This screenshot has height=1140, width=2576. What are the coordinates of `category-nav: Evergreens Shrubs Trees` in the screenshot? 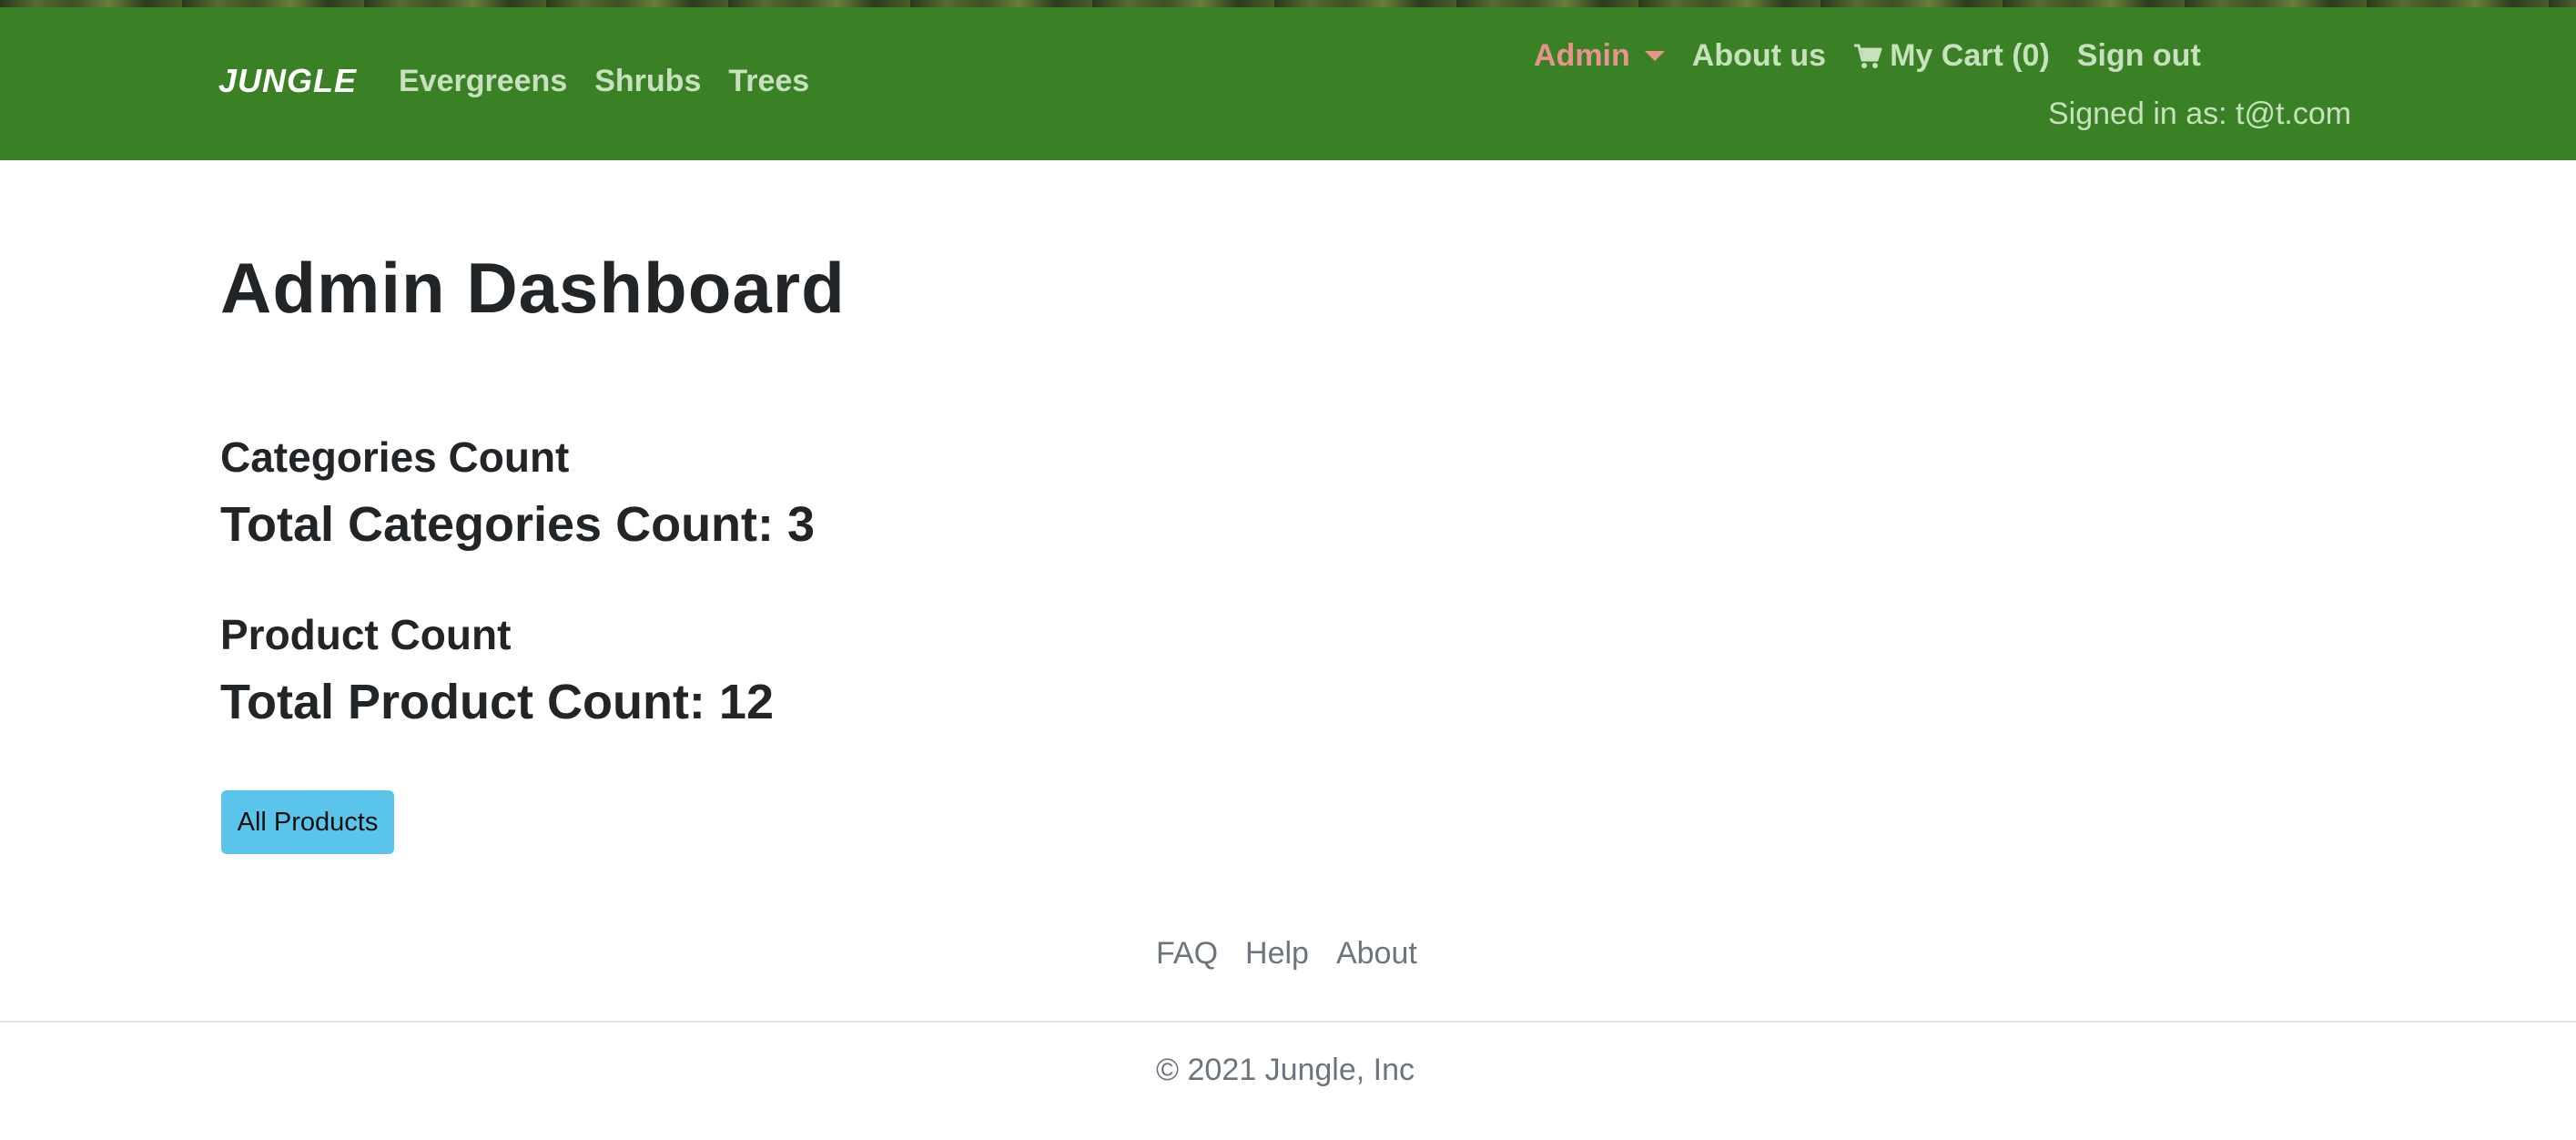 It's located at (604, 81).